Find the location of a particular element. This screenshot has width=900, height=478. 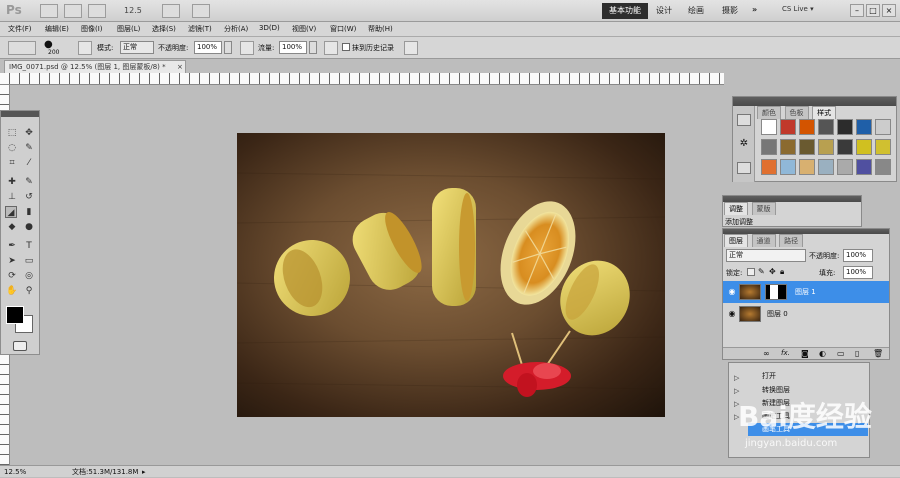

menu-filter: 滤镜(T) is located at coordinates (200, 29).